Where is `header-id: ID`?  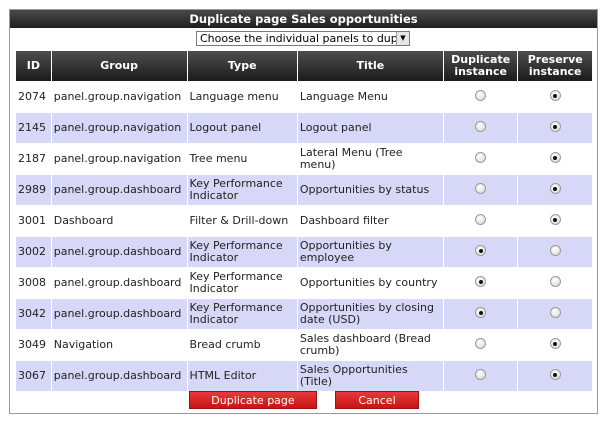 header-id: ID is located at coordinates (33, 66).